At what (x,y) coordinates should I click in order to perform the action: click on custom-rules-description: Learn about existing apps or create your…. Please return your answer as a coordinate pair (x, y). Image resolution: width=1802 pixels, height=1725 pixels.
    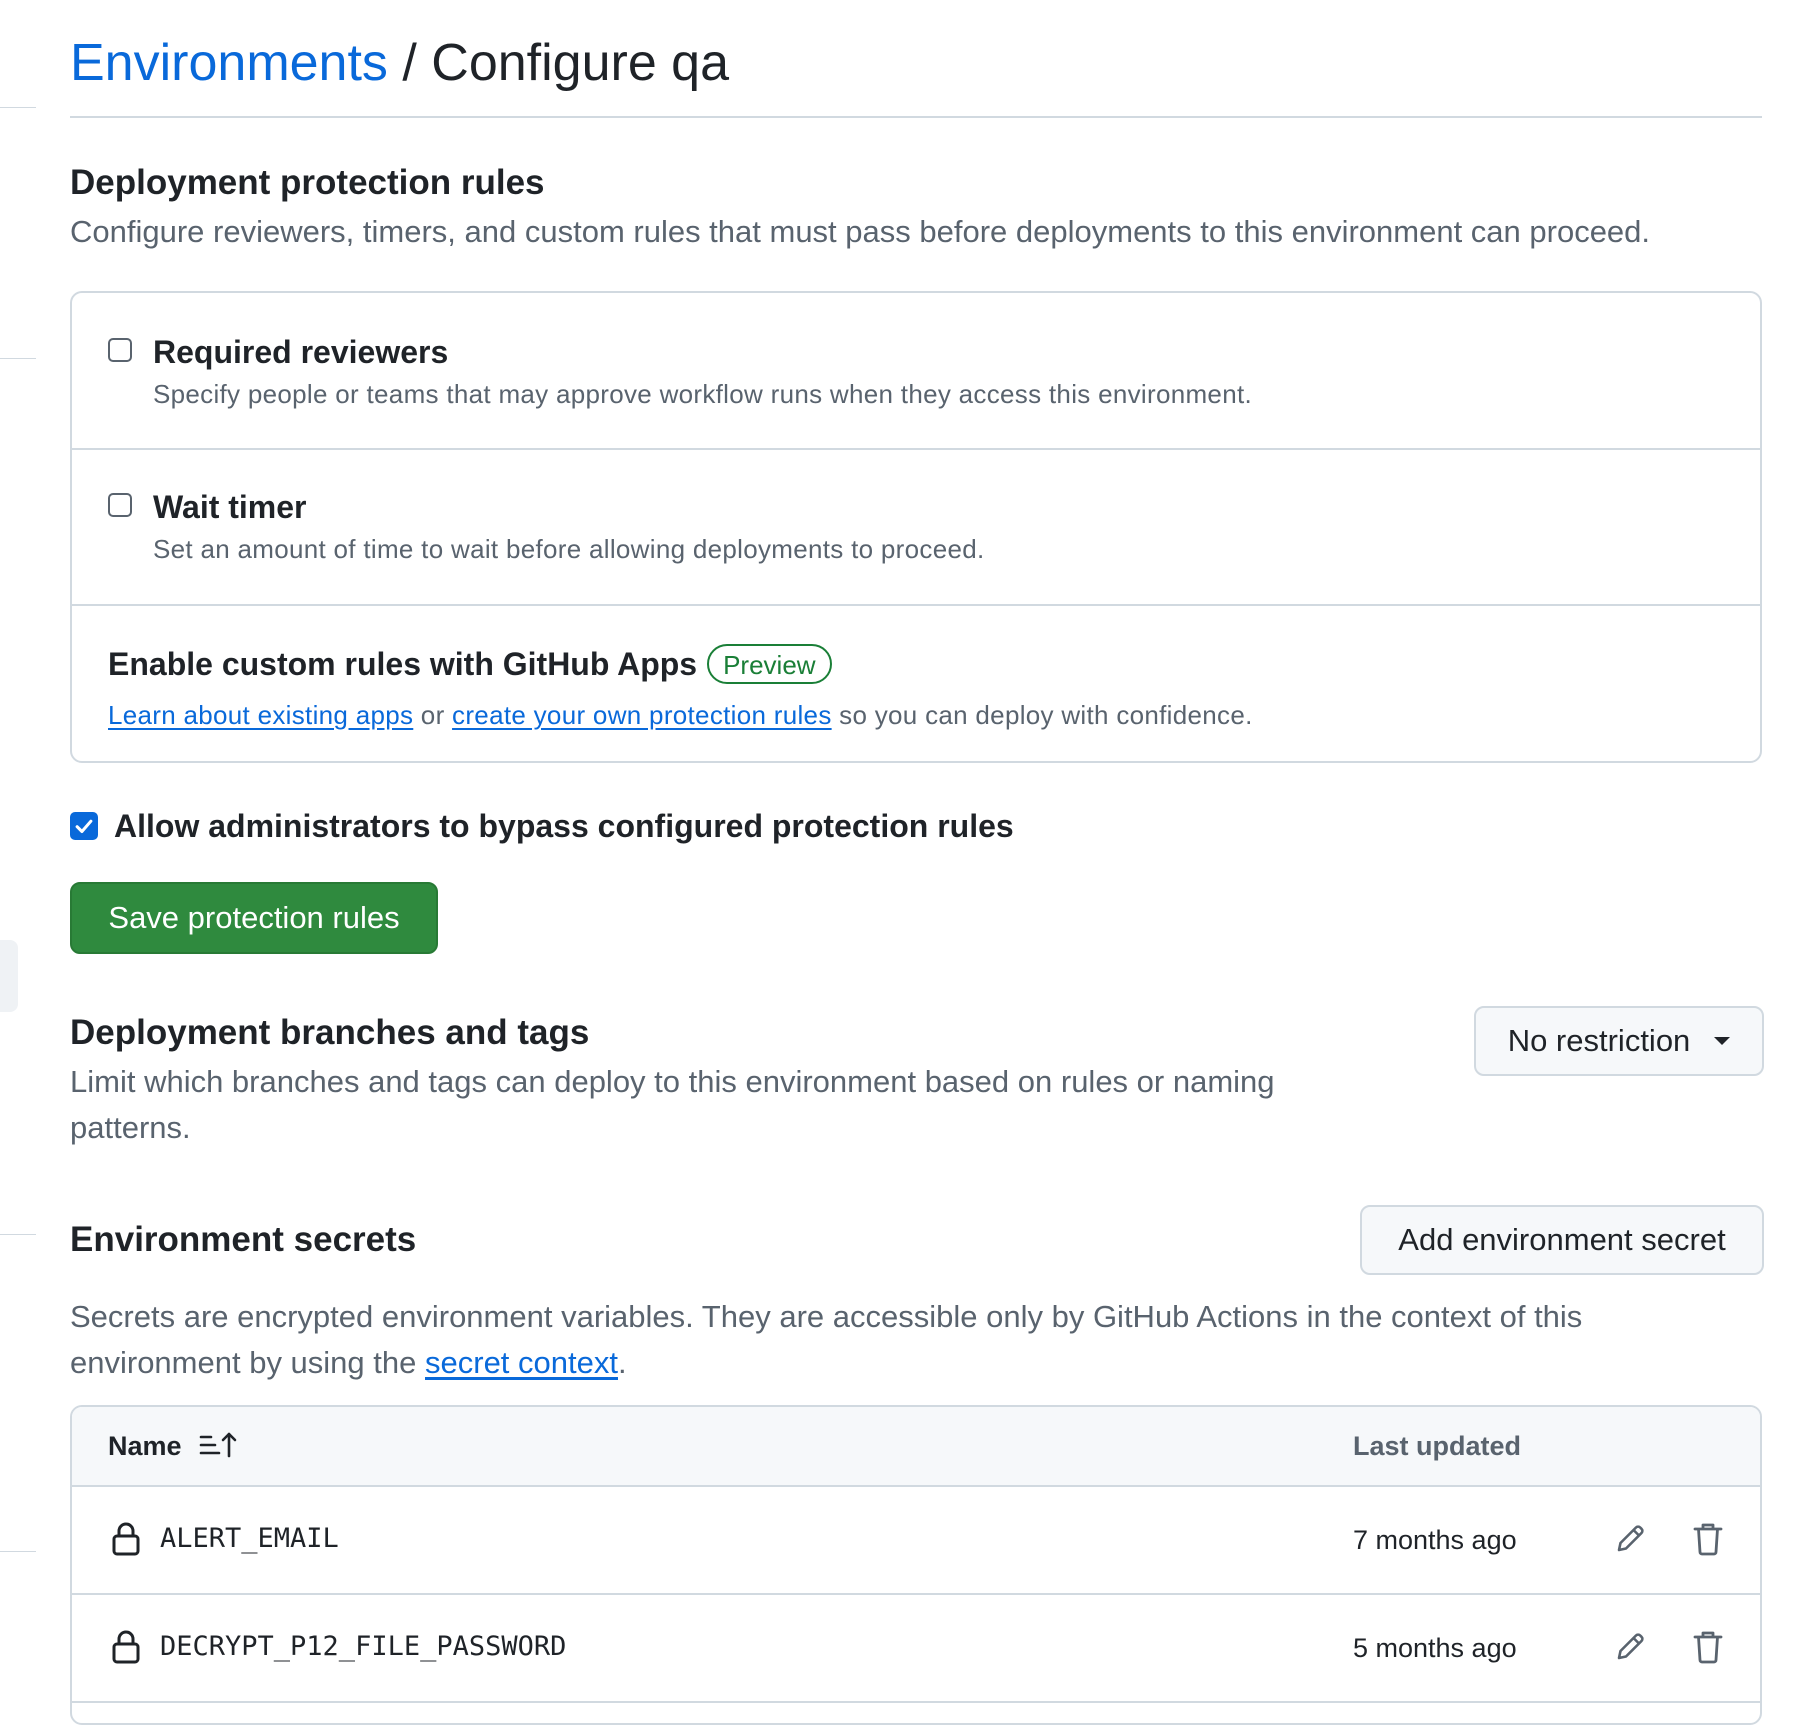
    Looking at the image, I should click on (680, 715).